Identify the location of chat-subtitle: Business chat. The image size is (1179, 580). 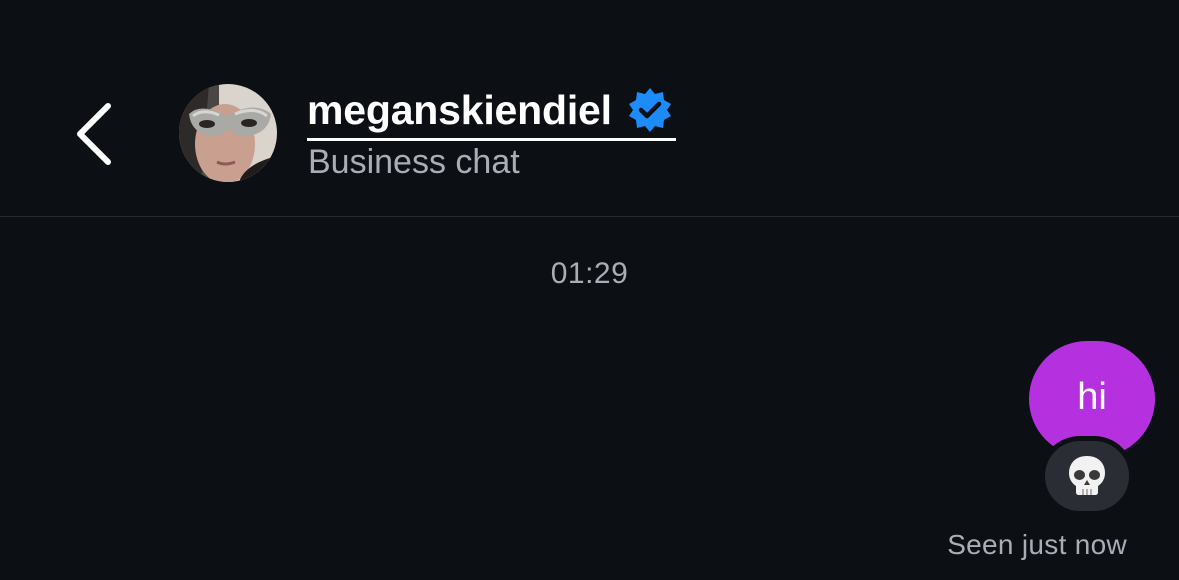
(414, 162).